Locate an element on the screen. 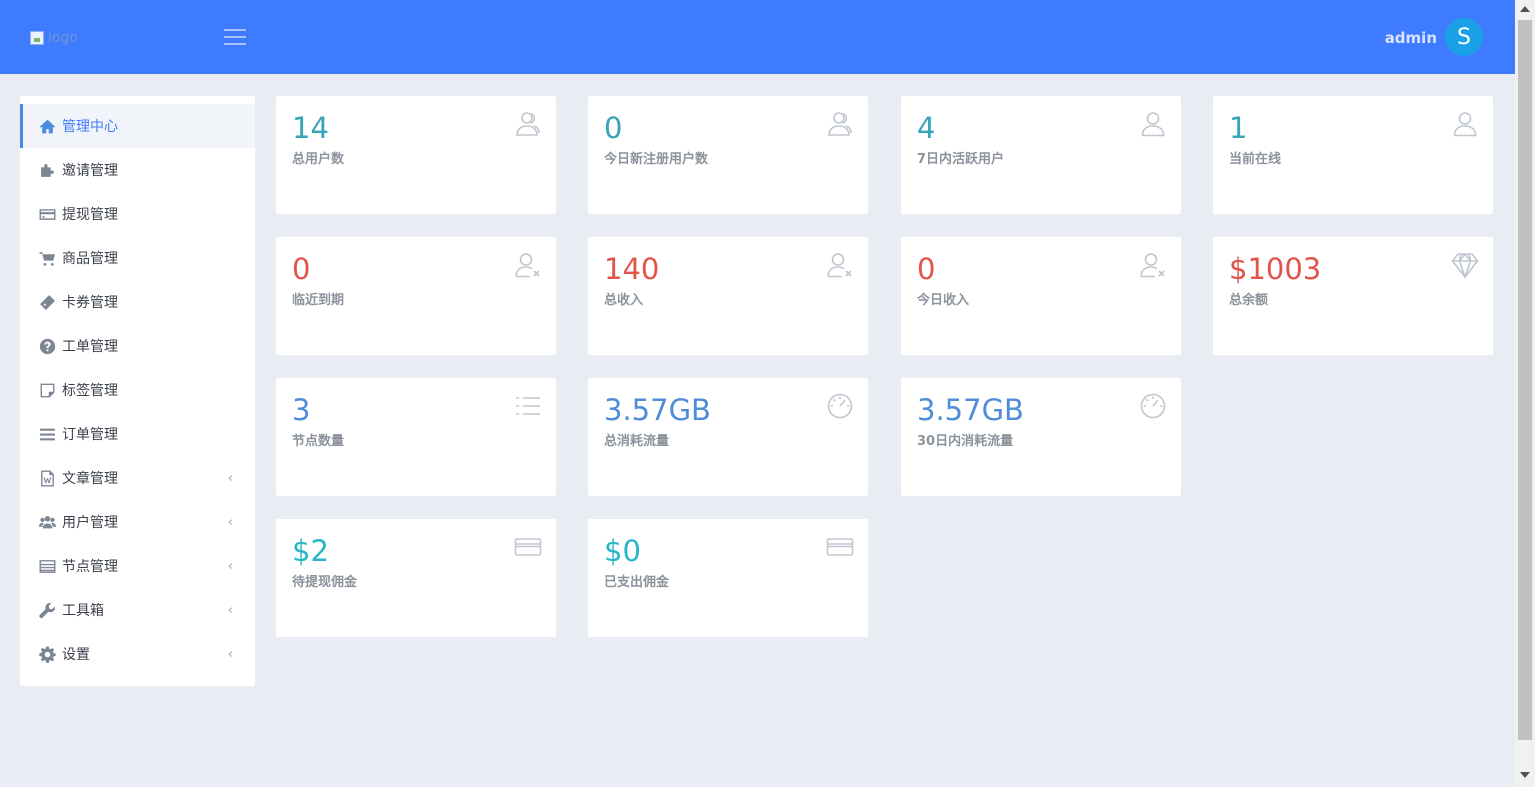 This screenshot has width=1535, height=787. users-icon is located at coordinates (47, 522).